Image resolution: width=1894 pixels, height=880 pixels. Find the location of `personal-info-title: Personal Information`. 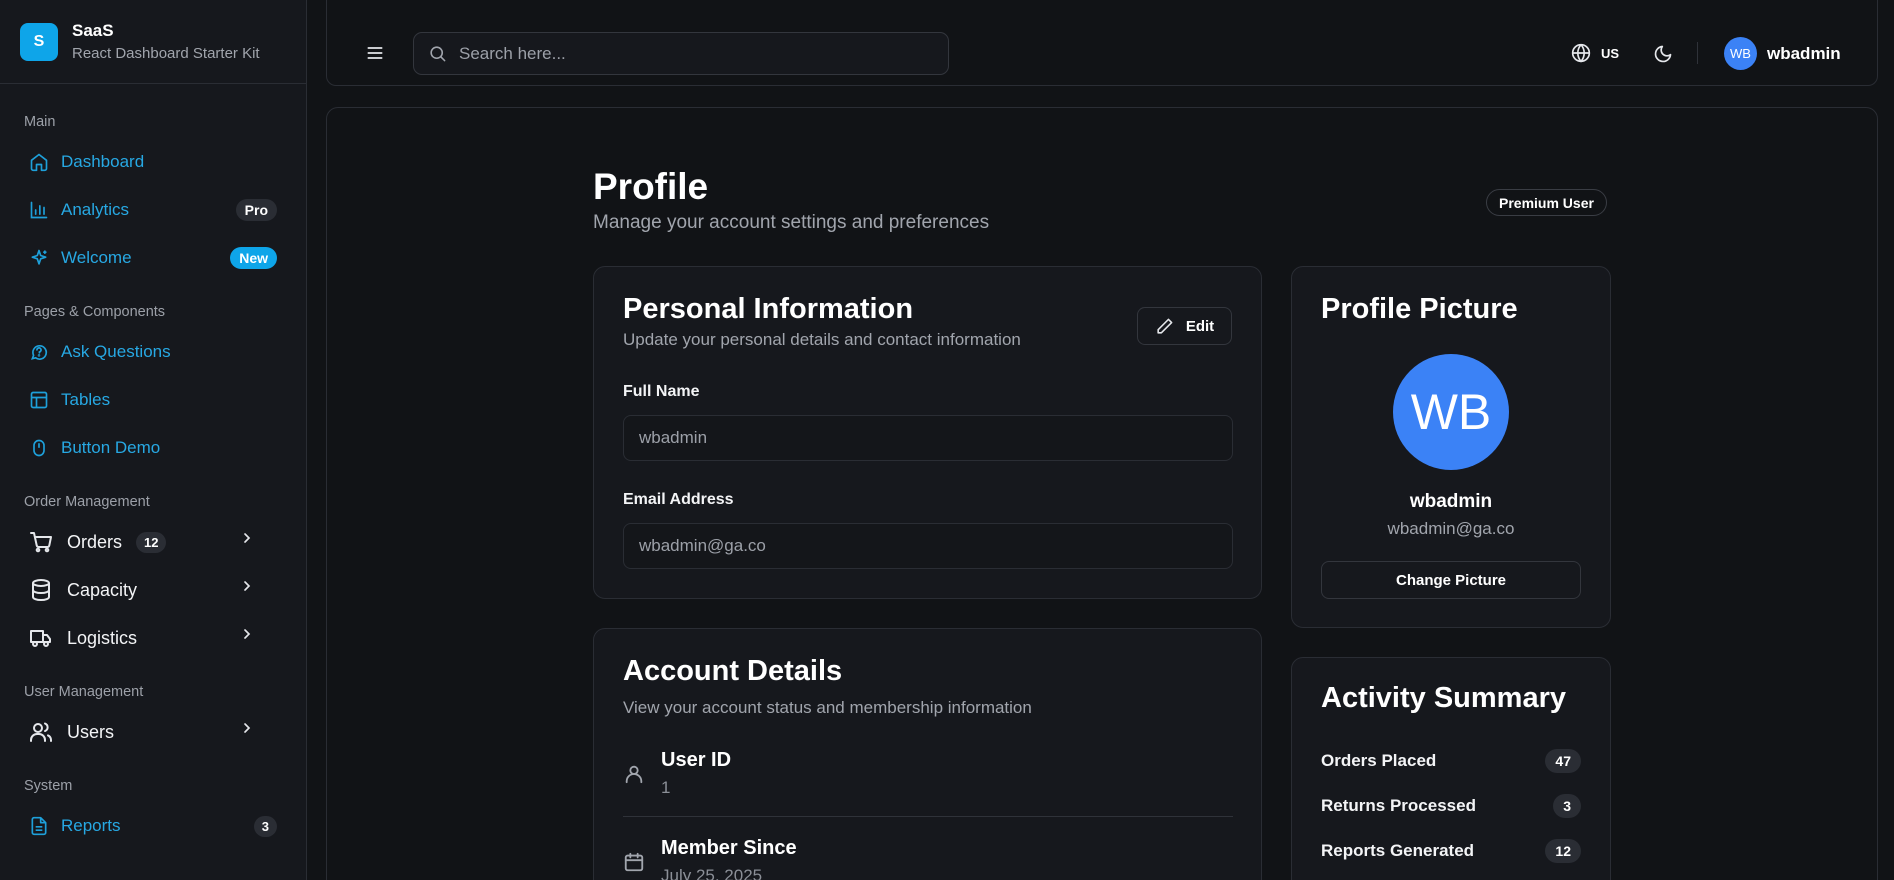

personal-info-title: Personal Information is located at coordinates (768, 309).